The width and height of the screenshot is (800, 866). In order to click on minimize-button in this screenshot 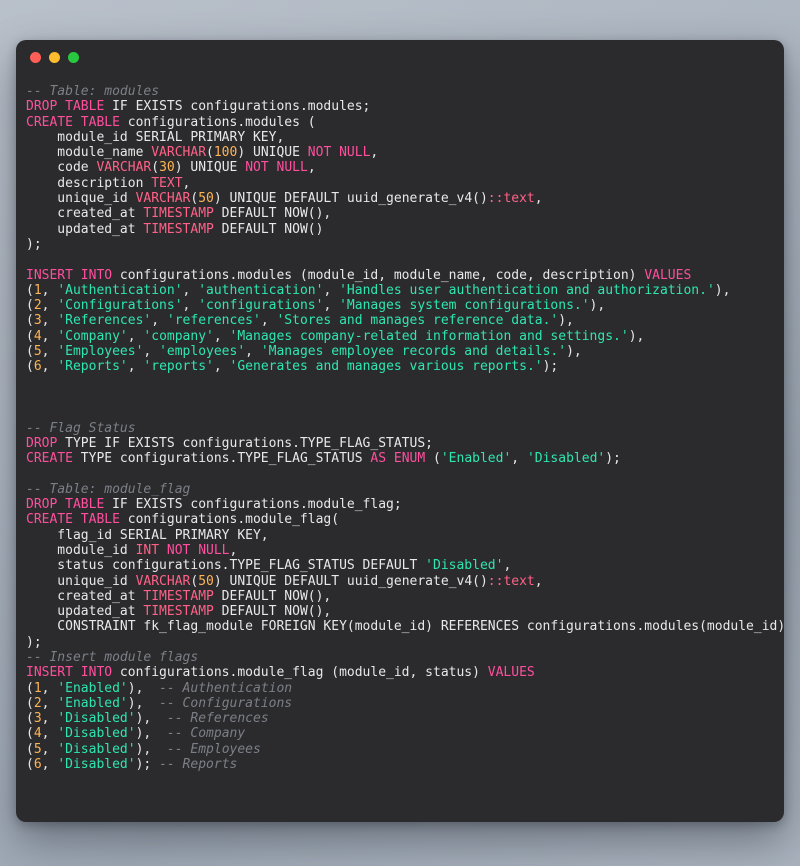, I will do `click(54, 57)`.